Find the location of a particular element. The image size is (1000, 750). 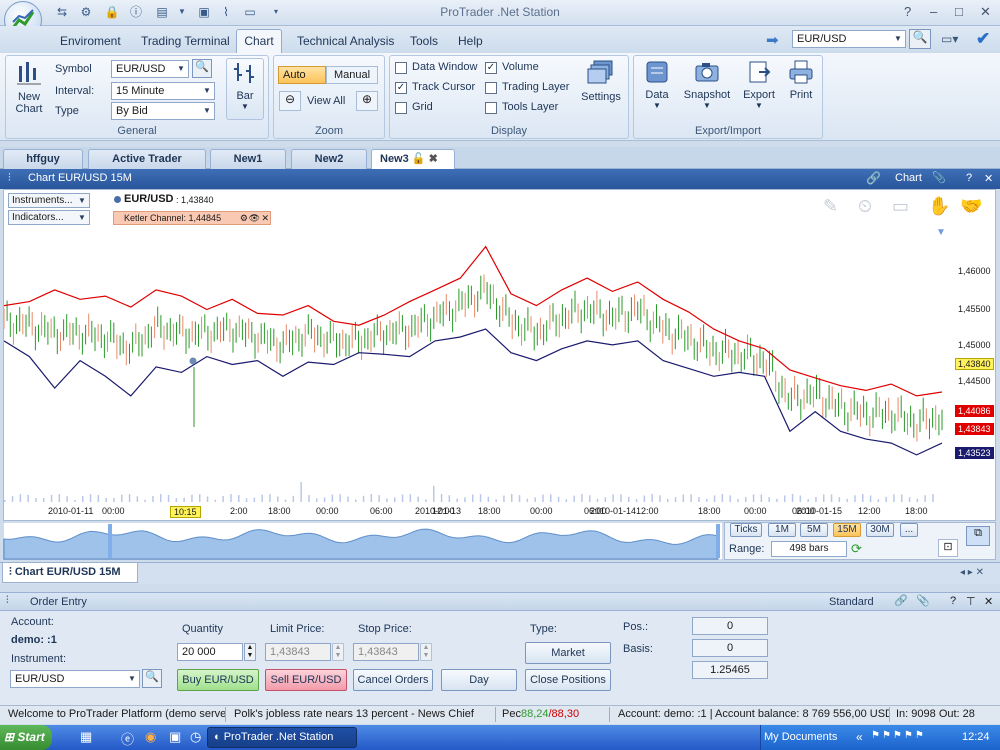

data-window-checkbox is located at coordinates (401, 68).